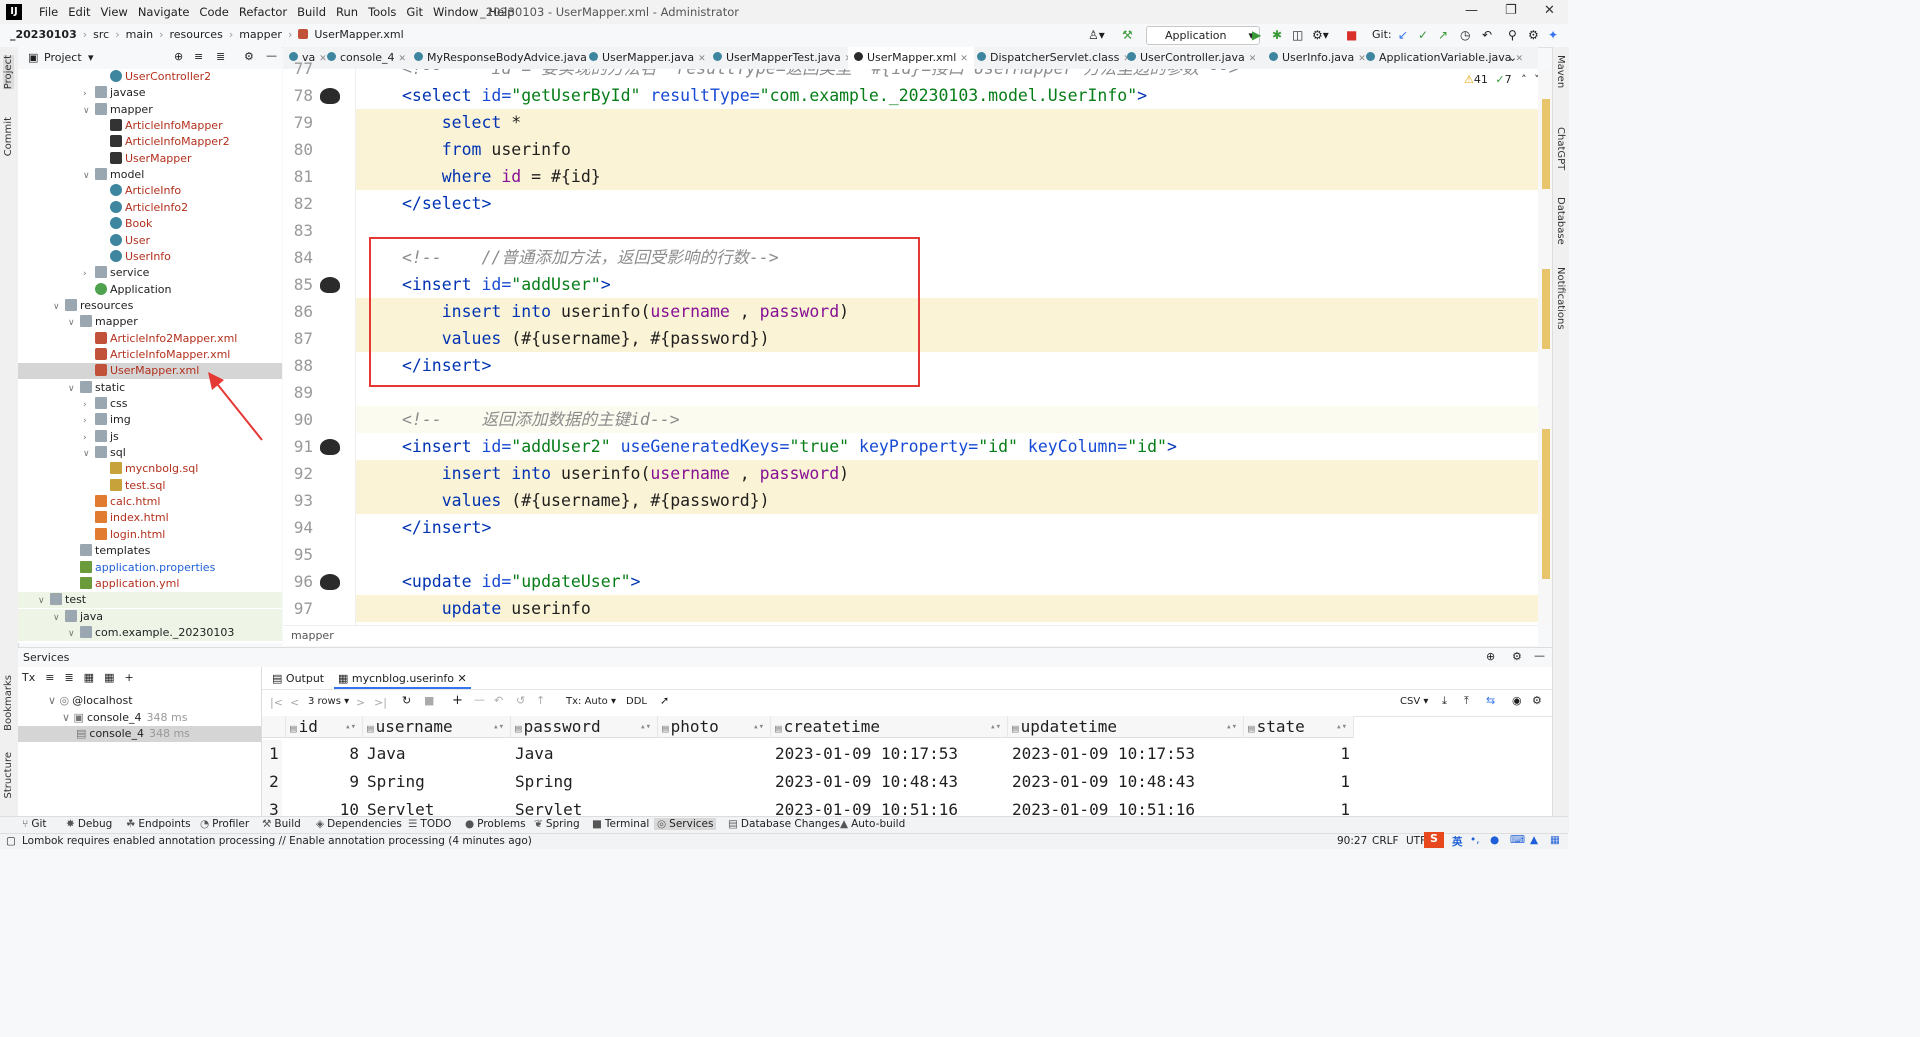 The image size is (1920, 1037). What do you see at coordinates (91, 57) in the screenshot?
I see `chevron-down-icon: ▾` at bounding box center [91, 57].